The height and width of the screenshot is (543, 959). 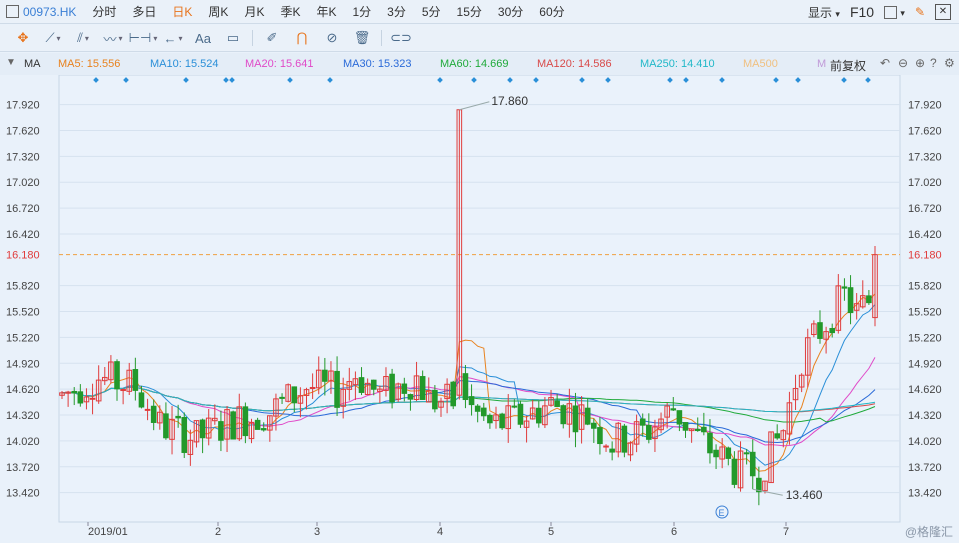 What do you see at coordinates (254, 11) in the screenshot?
I see `period-tab: 月K` at bounding box center [254, 11].